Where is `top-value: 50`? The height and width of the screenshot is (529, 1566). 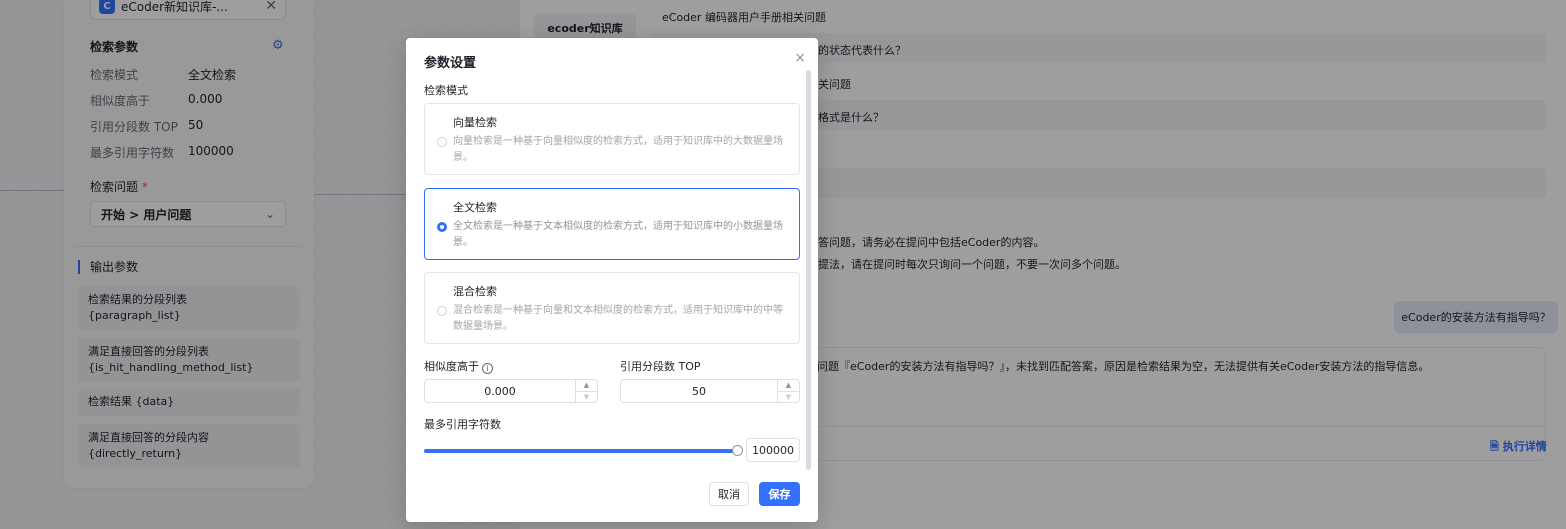
top-value: 50 is located at coordinates (699, 391).